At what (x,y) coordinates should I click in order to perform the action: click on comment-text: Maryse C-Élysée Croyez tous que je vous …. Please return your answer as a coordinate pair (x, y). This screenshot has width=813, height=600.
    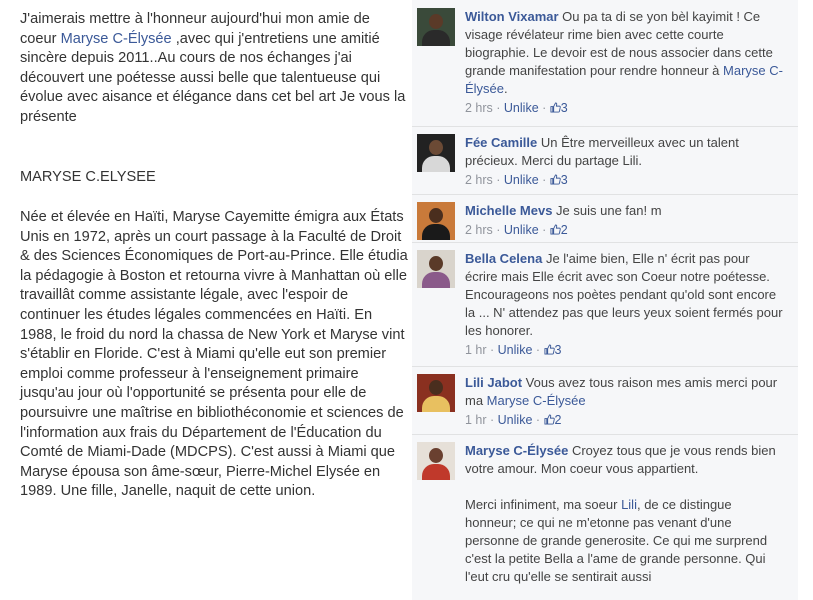
    Looking at the image, I should click on (624, 514).